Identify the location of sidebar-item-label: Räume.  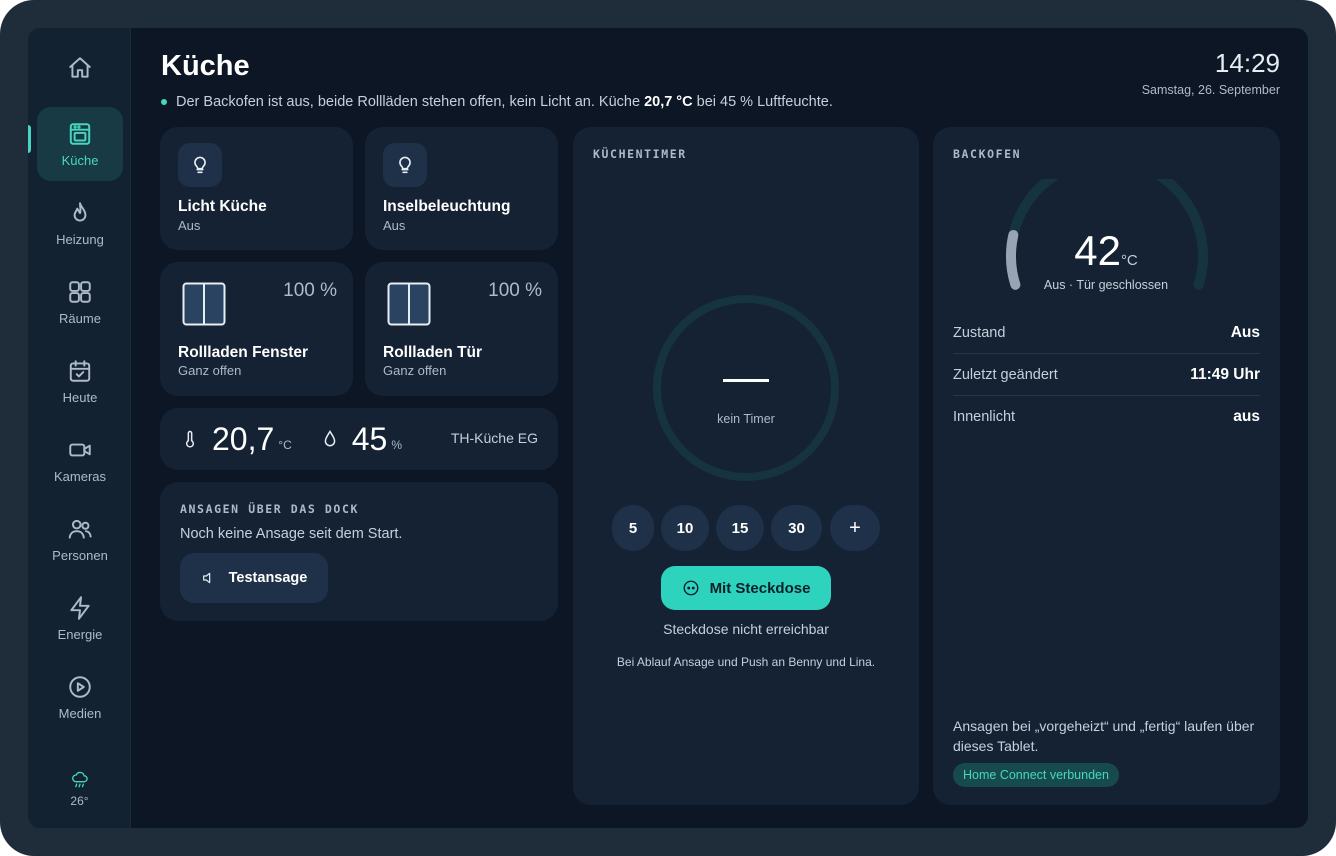
(80, 318).